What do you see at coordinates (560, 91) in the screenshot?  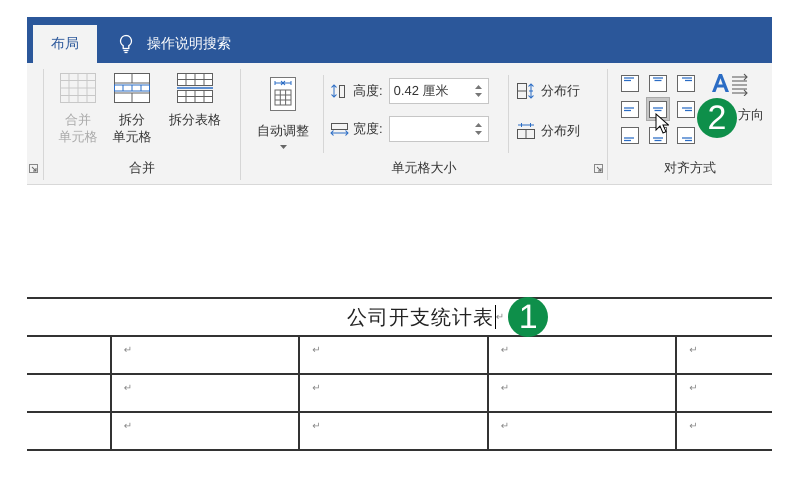 I see `distribute-rows-button: 分布行` at bounding box center [560, 91].